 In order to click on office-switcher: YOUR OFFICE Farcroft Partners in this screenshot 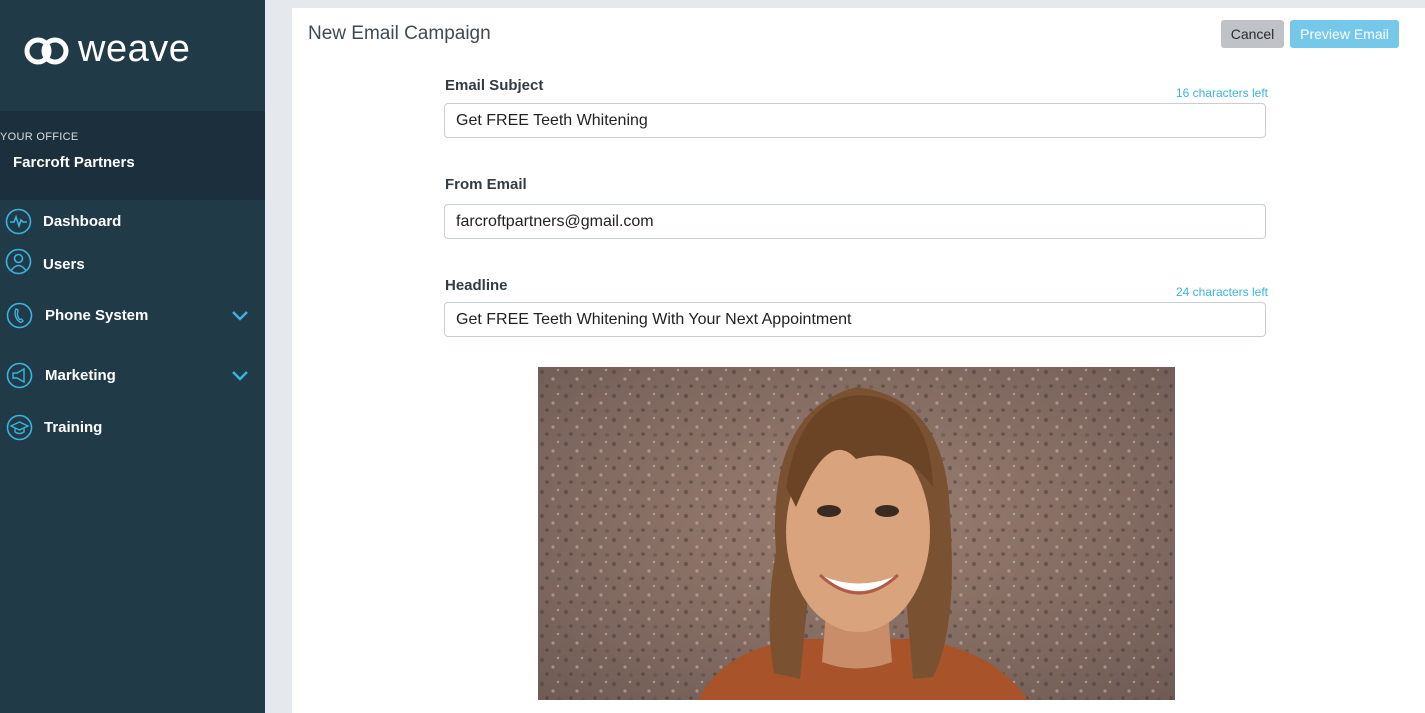, I will do `click(132, 155)`.